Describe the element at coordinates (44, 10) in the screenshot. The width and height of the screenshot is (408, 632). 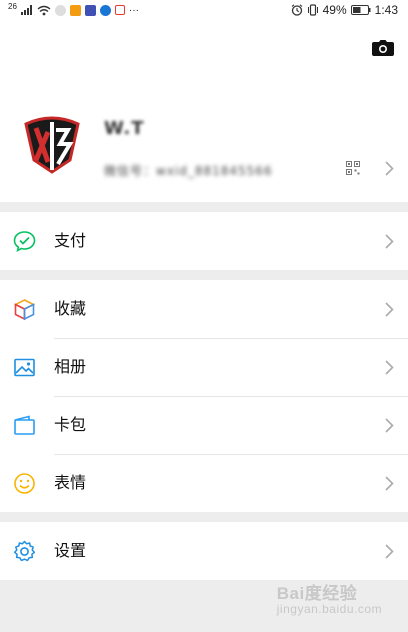
I see `wifi-icon` at that location.